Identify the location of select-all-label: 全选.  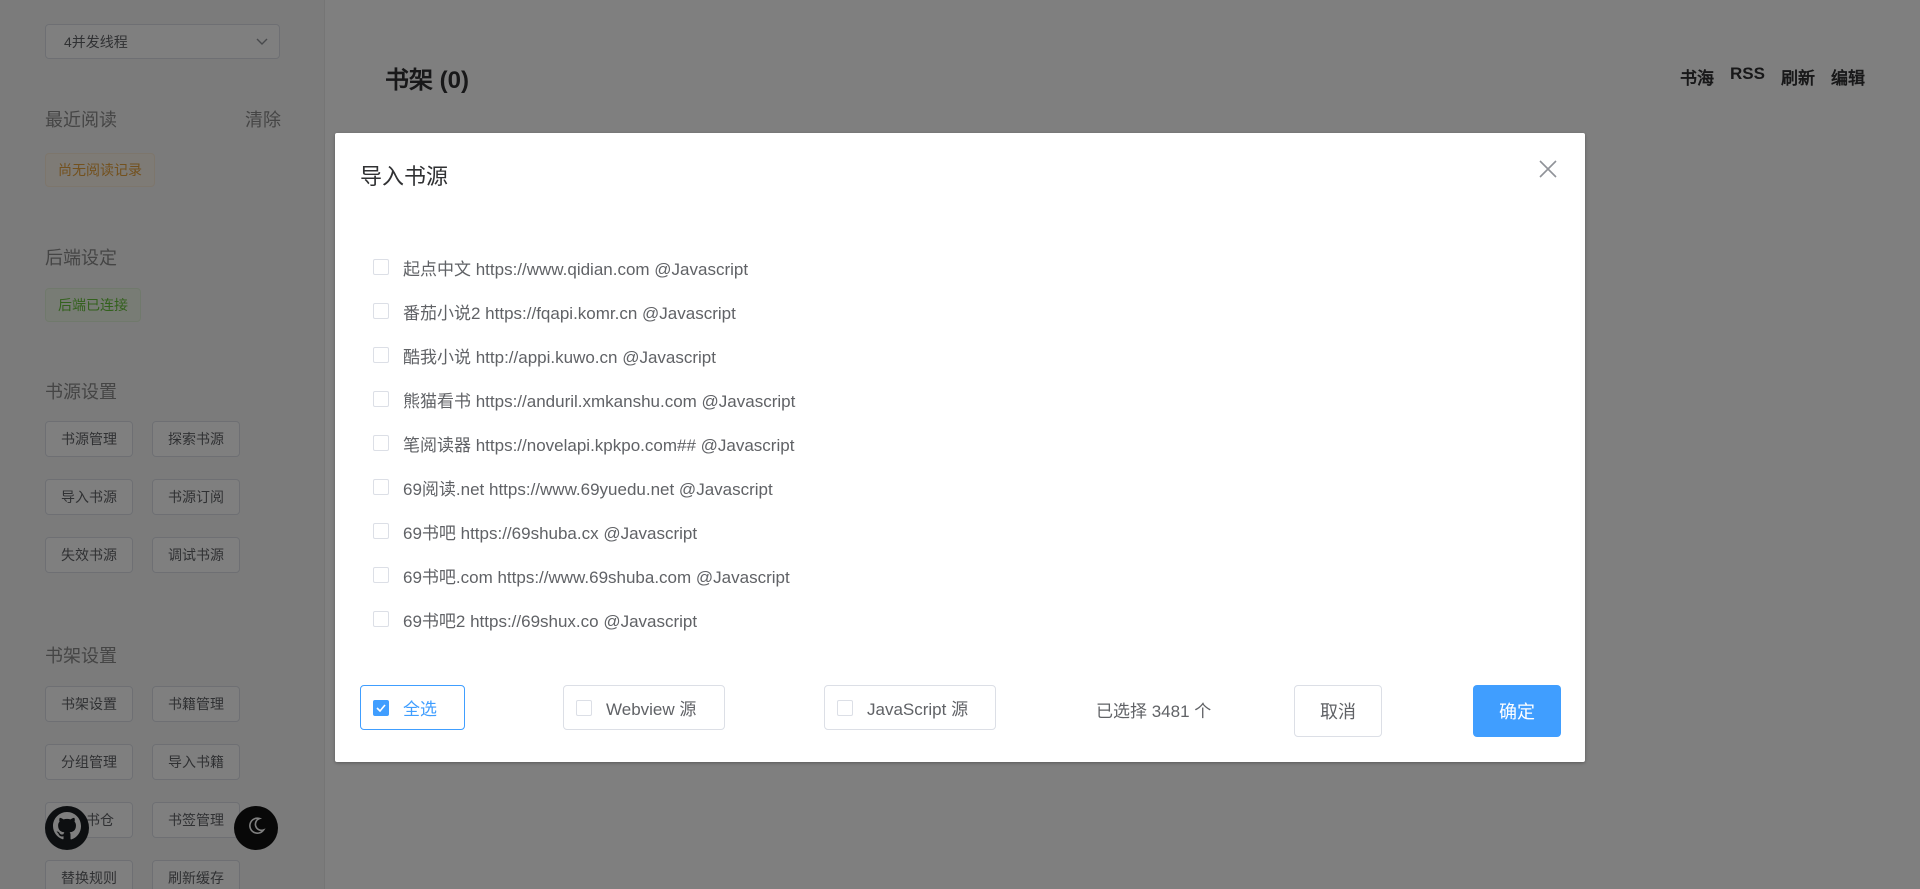
(420, 709).